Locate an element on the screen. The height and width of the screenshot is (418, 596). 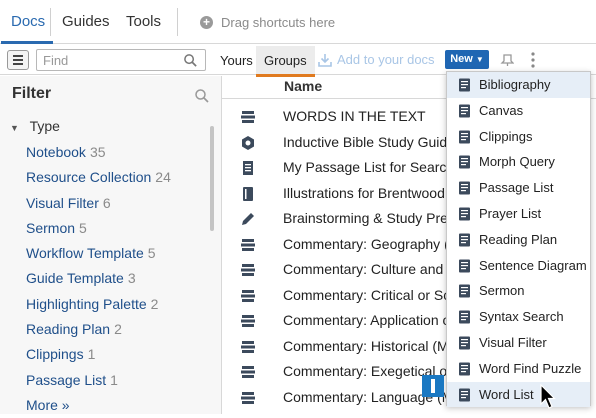
hamburger-menu-button is located at coordinates (18, 60).